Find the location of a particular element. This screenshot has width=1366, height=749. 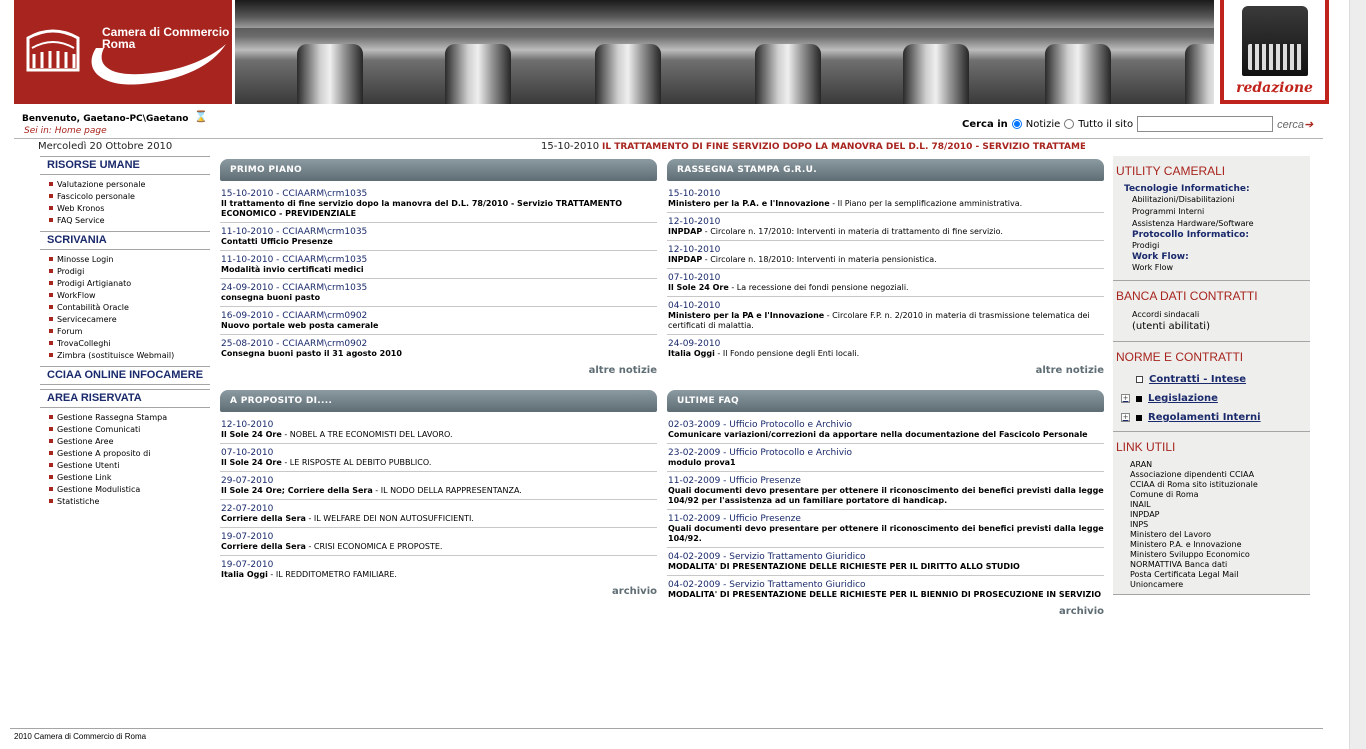

item-date: 22-07-2010 is located at coordinates (439, 509).